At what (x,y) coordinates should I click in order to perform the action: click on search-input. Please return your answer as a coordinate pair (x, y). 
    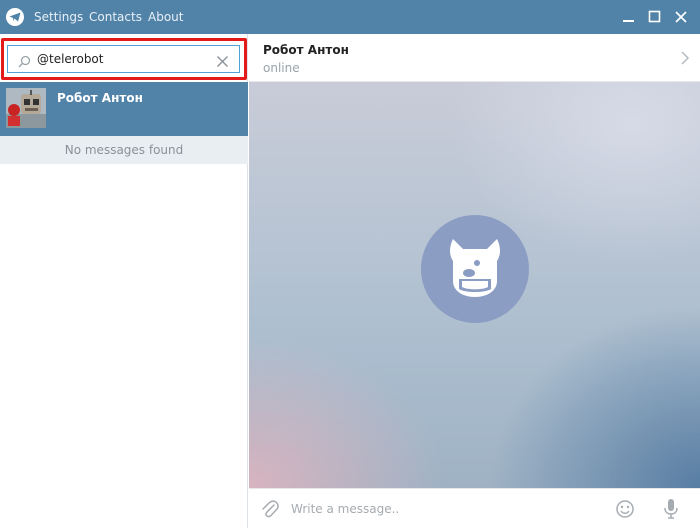
    Looking at the image, I should click on (122, 59).